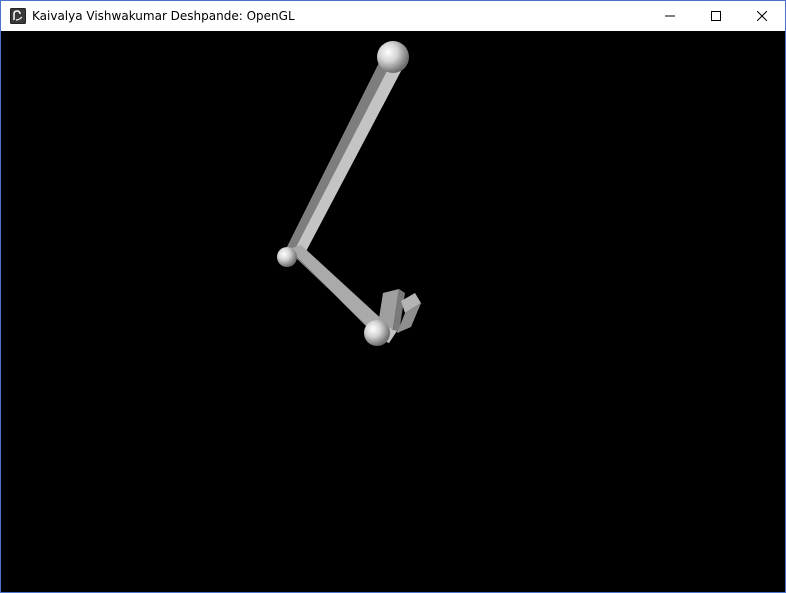 The width and height of the screenshot is (786, 593). Describe the element at coordinates (393, 57) in the screenshot. I see `shoulder-joint` at that location.